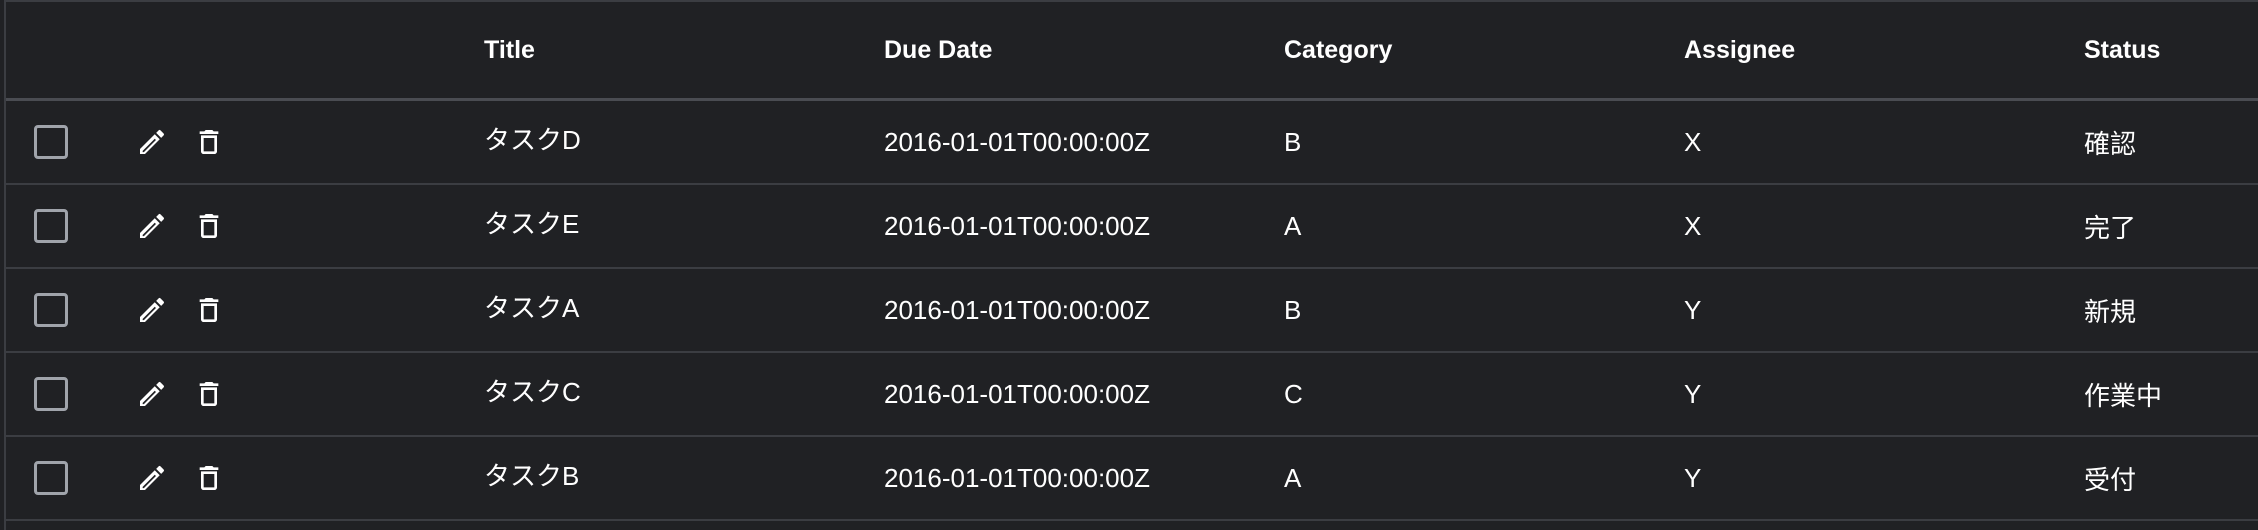 This screenshot has width=2258, height=530. Describe the element at coordinates (532, 223) in the screenshot. I see `cell-title: タスクE` at that location.